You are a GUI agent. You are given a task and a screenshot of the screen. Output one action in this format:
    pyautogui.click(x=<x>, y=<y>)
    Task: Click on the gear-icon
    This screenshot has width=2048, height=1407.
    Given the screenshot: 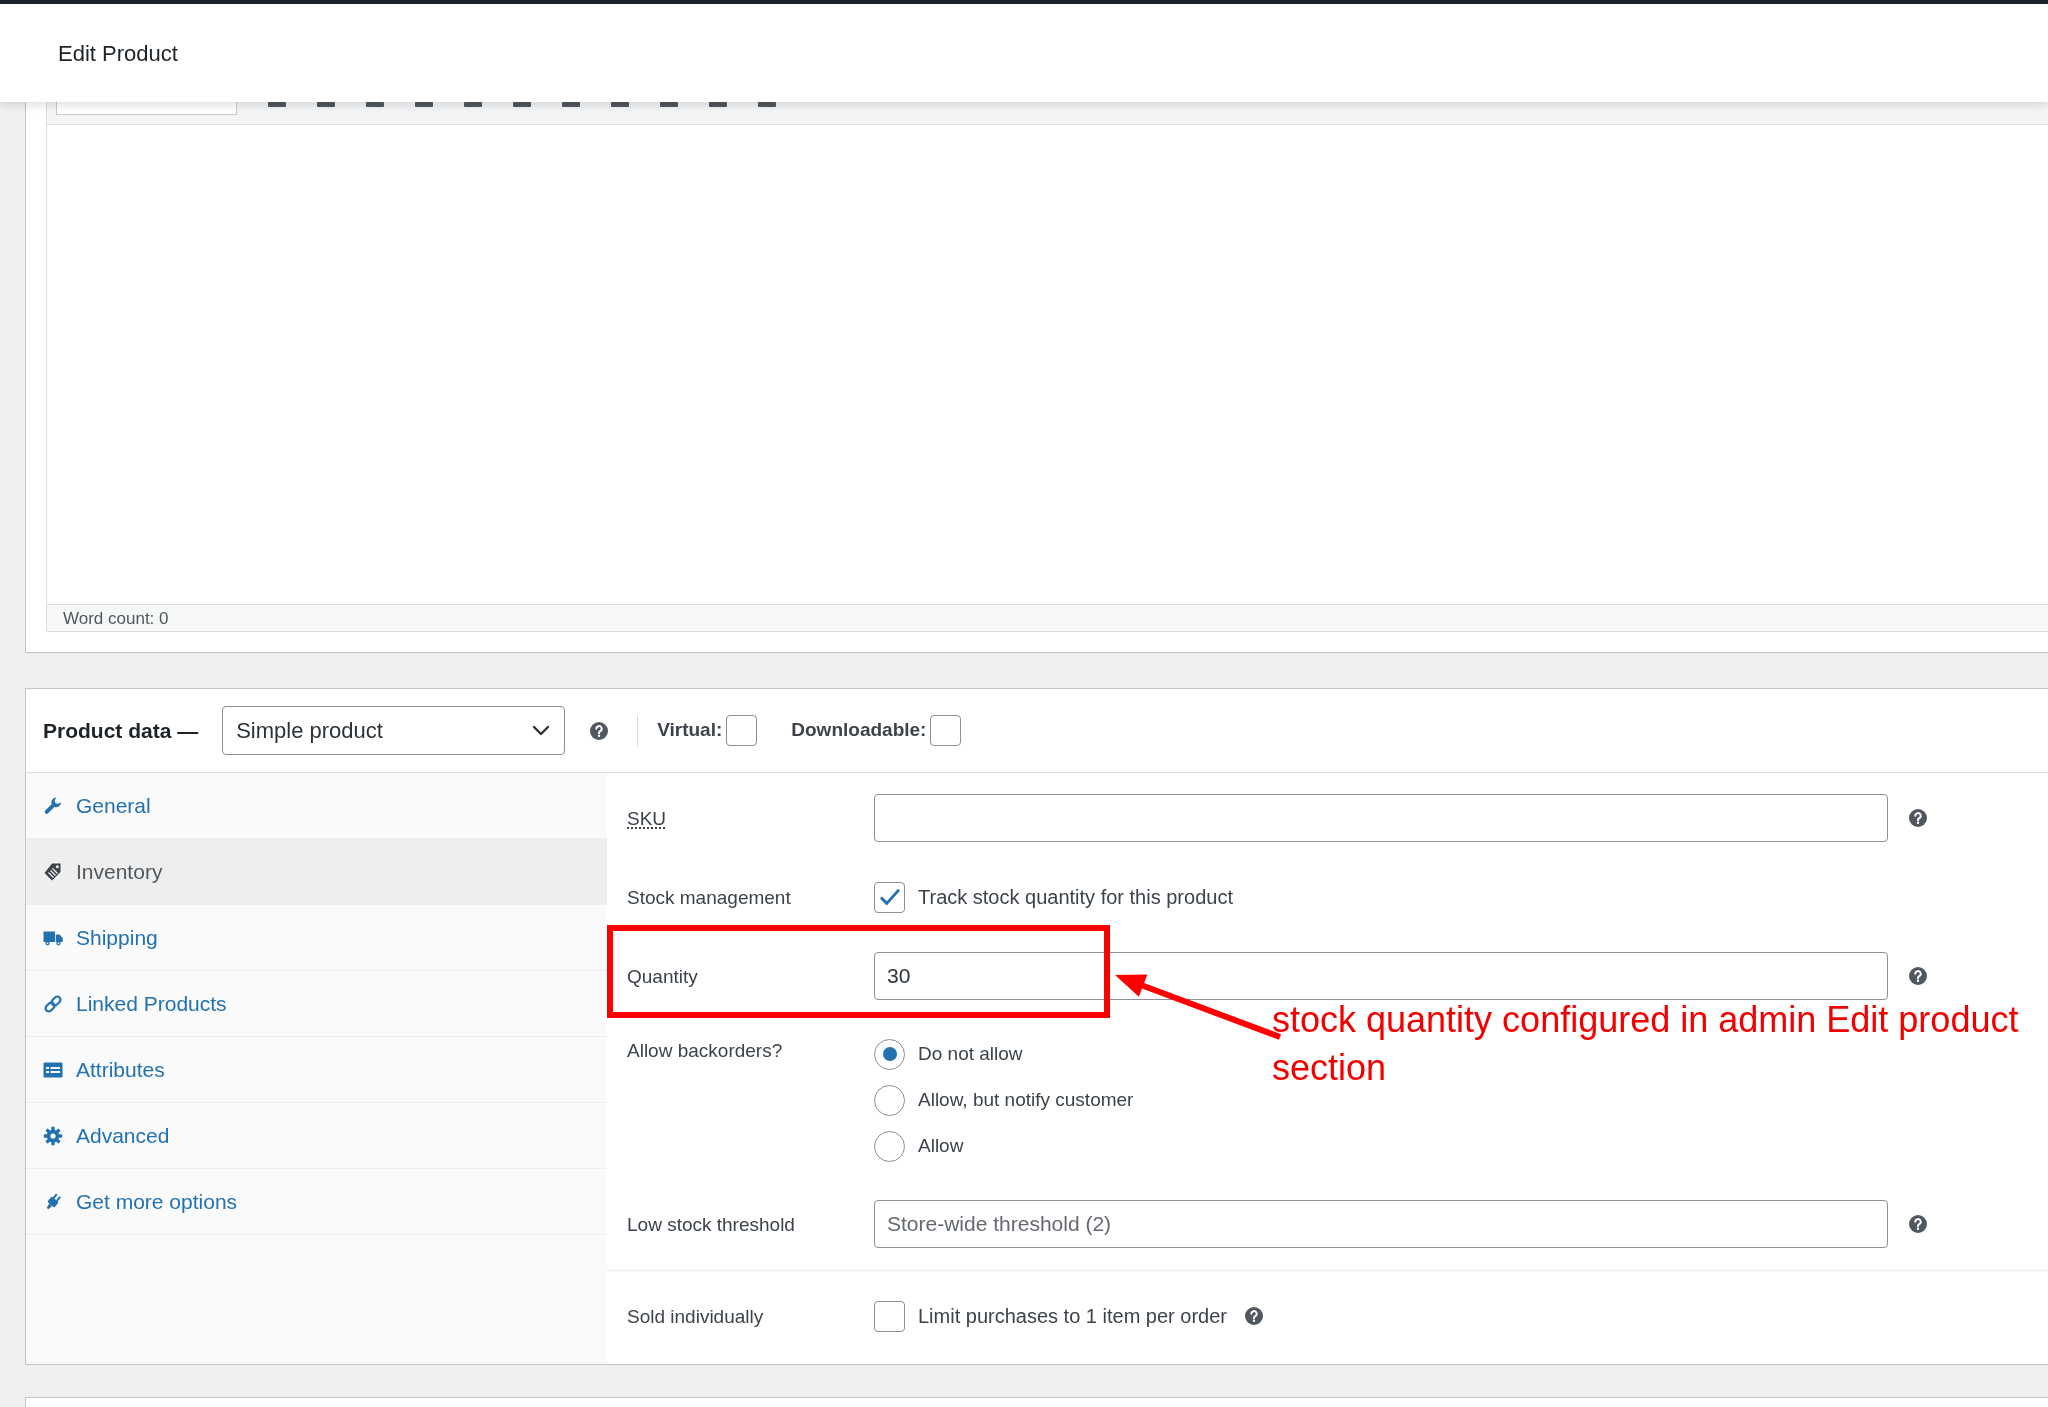 What is the action you would take?
    pyautogui.click(x=53, y=1135)
    